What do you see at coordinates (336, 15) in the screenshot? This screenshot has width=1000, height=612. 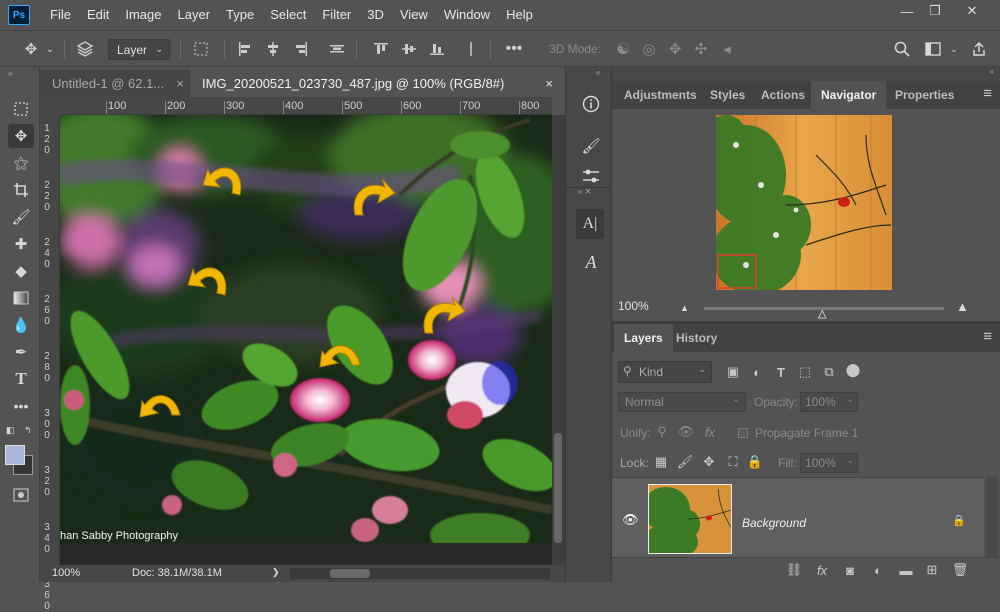 I see `menu-filter: Filter` at bounding box center [336, 15].